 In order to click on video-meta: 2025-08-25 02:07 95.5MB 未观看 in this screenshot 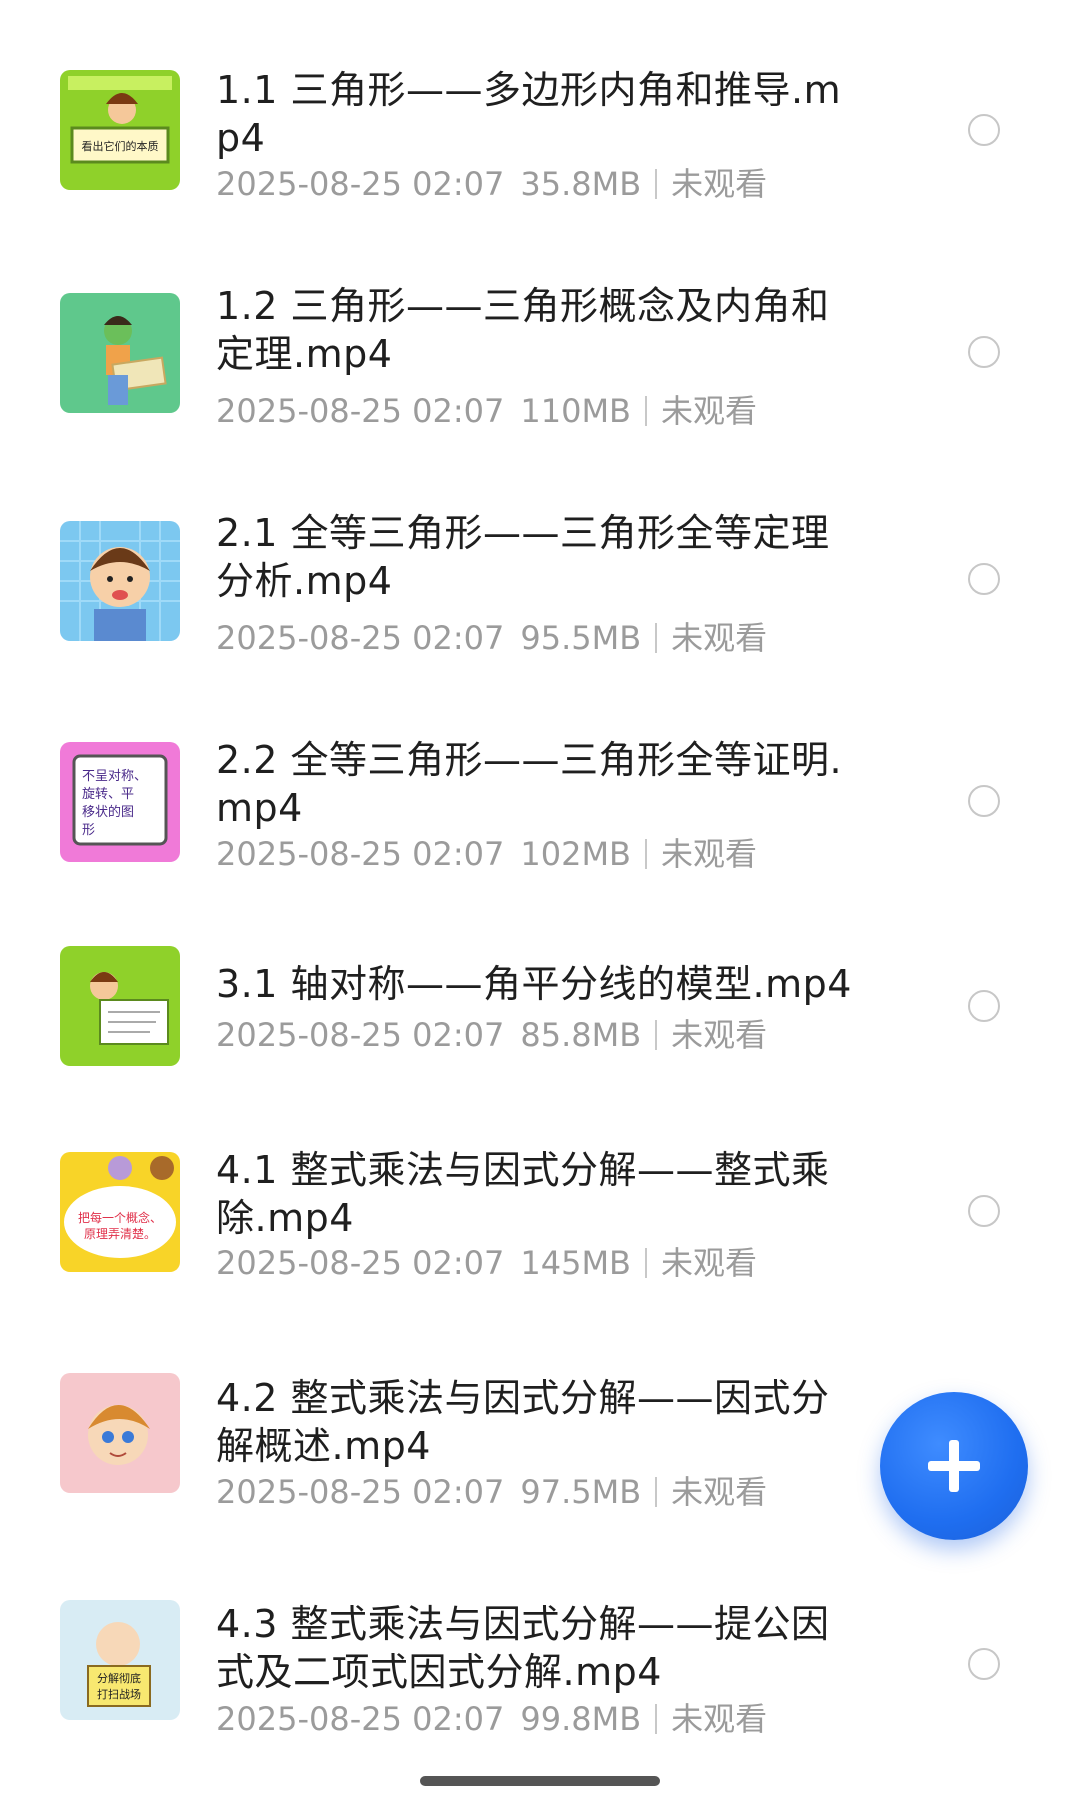, I will do `click(491, 638)`.